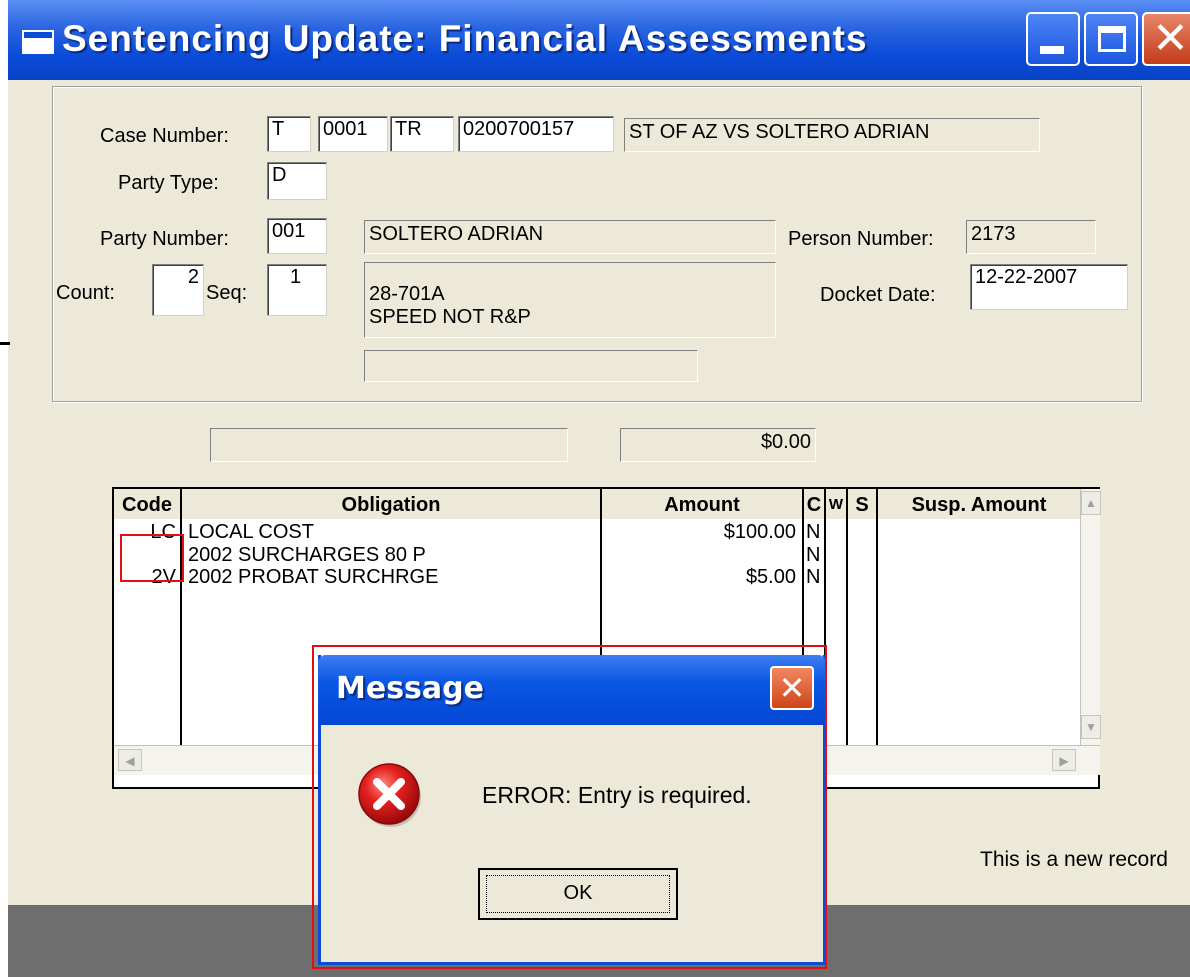  Describe the element at coordinates (297, 181) in the screenshot. I see `party-type-field: D` at that location.